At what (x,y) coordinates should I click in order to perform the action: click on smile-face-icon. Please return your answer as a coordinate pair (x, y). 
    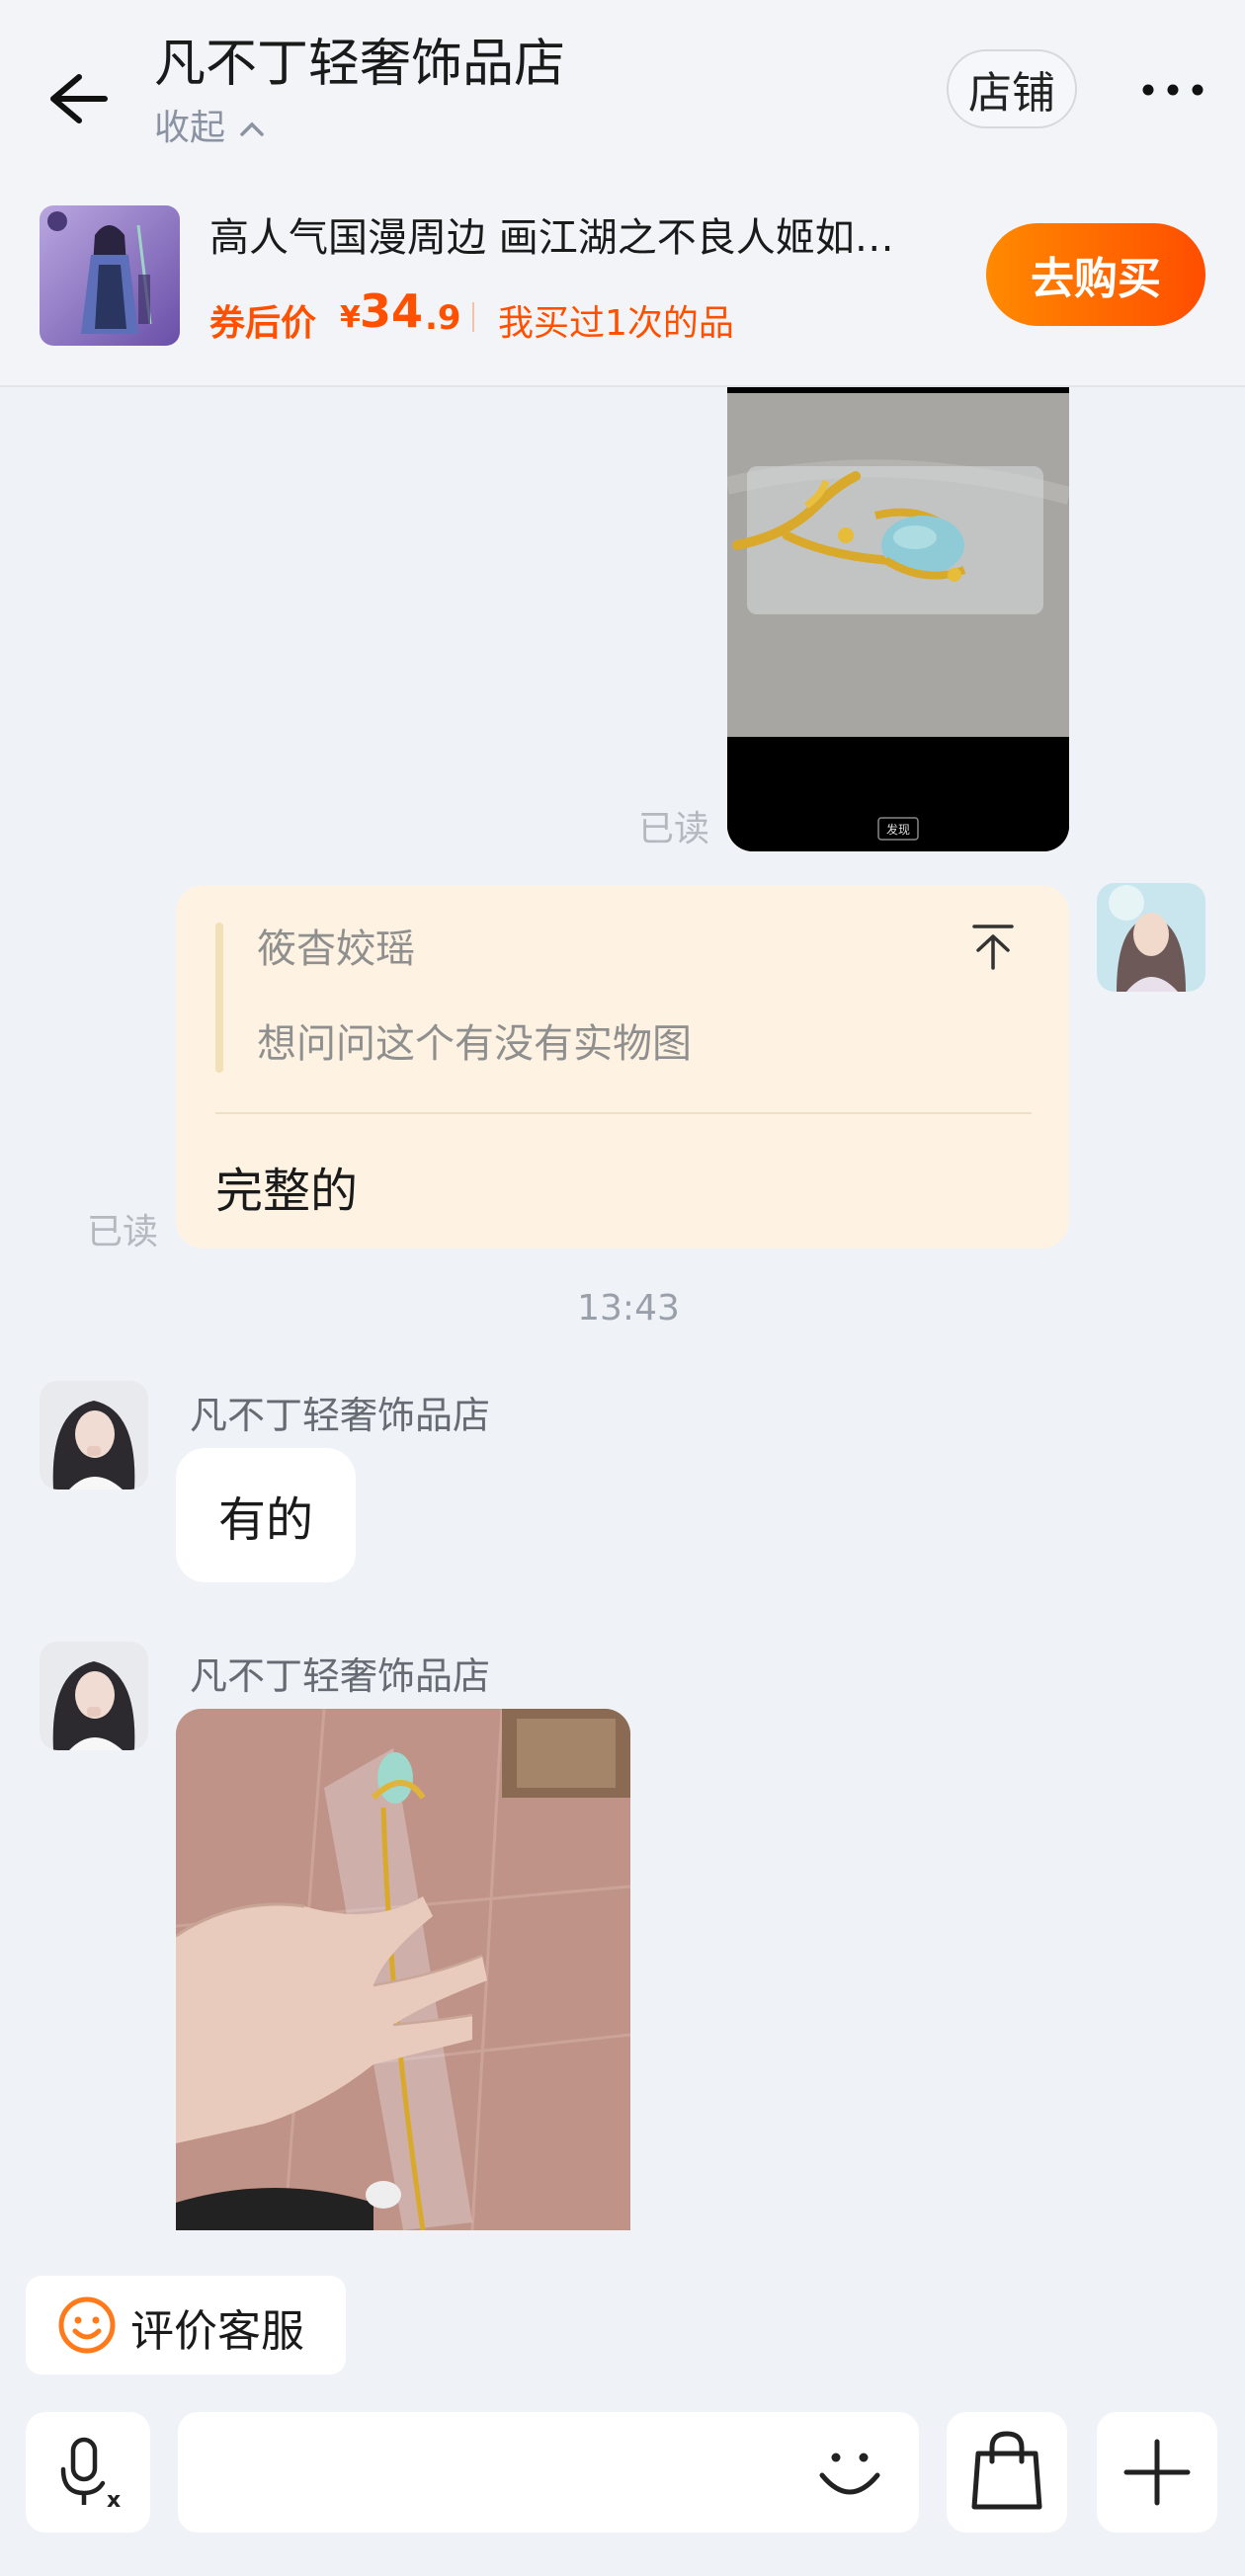
    Looking at the image, I should click on (87, 2325).